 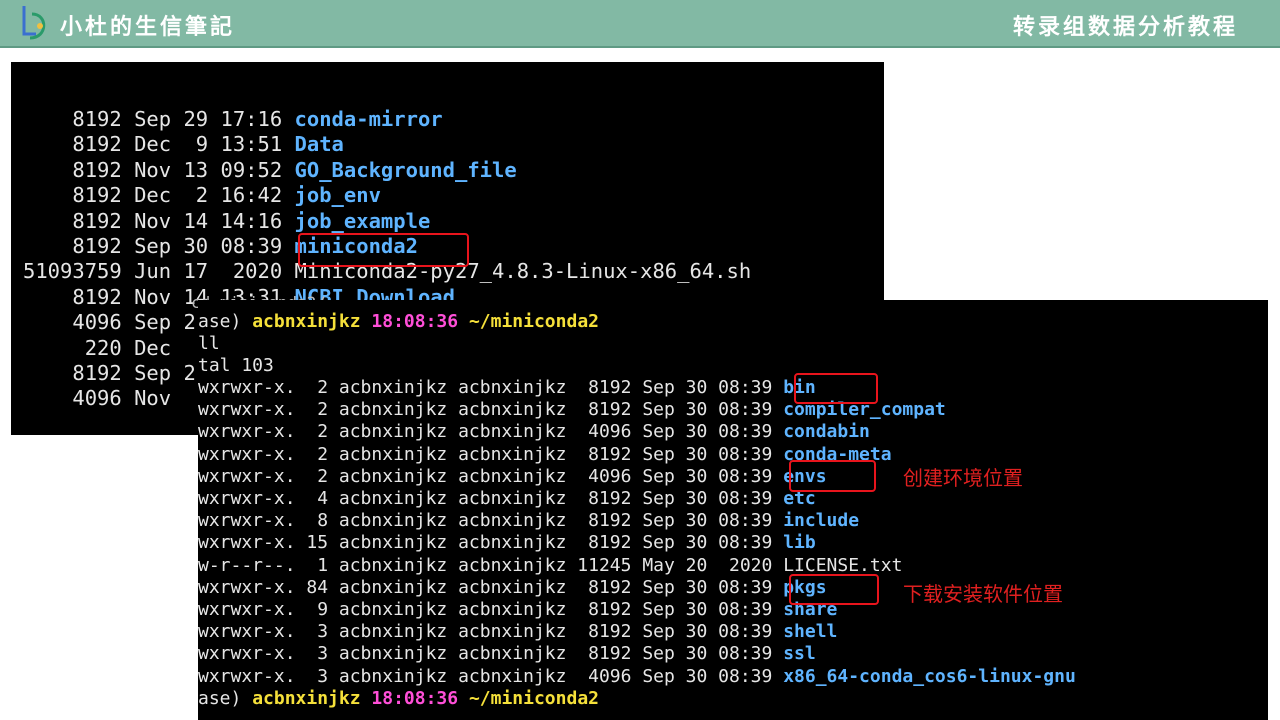 What do you see at coordinates (834, 589) in the screenshot?
I see `highlight-pkgs` at bounding box center [834, 589].